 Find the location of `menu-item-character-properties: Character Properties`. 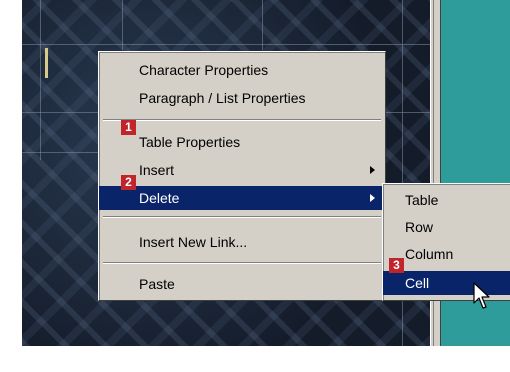

menu-item-character-properties: Character Properties is located at coordinates (242, 70).